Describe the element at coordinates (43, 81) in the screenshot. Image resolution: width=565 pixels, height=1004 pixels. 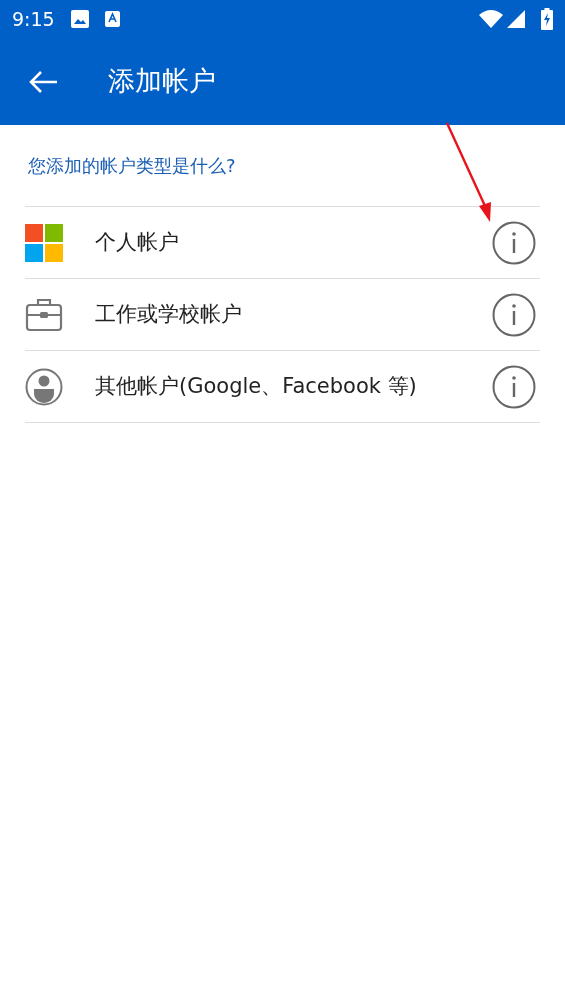
I see `back-arrow-icon` at that location.